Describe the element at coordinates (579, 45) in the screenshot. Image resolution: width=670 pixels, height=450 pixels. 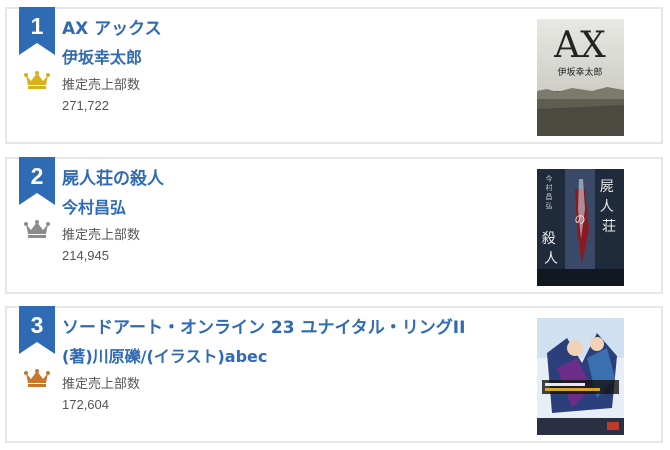
I see `cover-big-text: AX` at that location.